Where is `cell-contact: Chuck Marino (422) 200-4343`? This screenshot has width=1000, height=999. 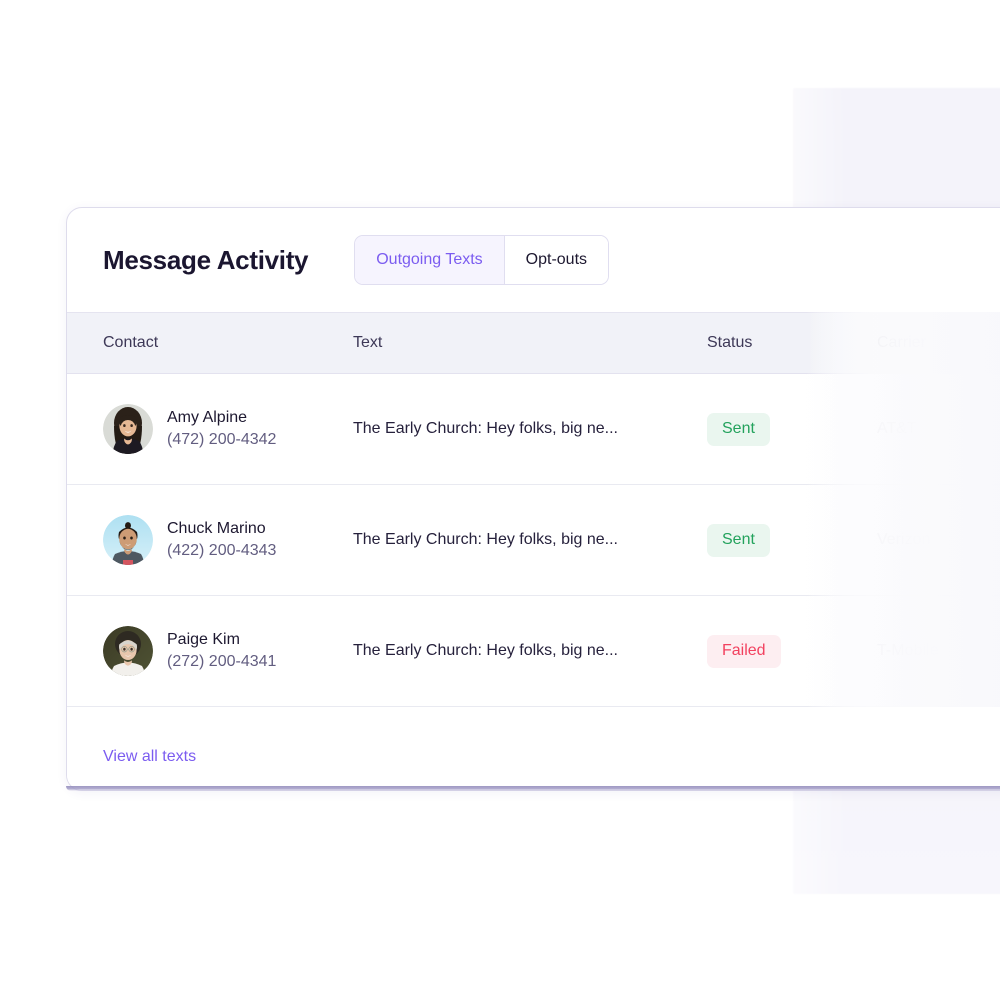
cell-contact: Chuck Marino (422) 200-4343 is located at coordinates (210, 540).